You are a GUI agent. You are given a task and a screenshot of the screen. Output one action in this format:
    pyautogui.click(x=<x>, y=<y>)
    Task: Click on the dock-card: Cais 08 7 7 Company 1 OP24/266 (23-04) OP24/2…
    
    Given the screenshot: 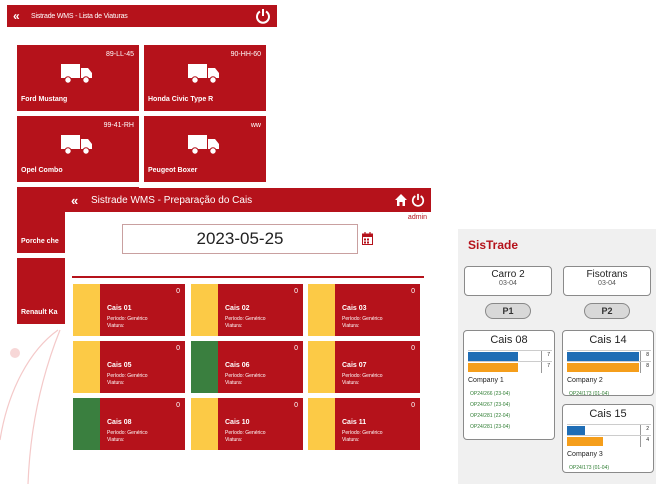 What is the action you would take?
    pyautogui.click(x=509, y=385)
    